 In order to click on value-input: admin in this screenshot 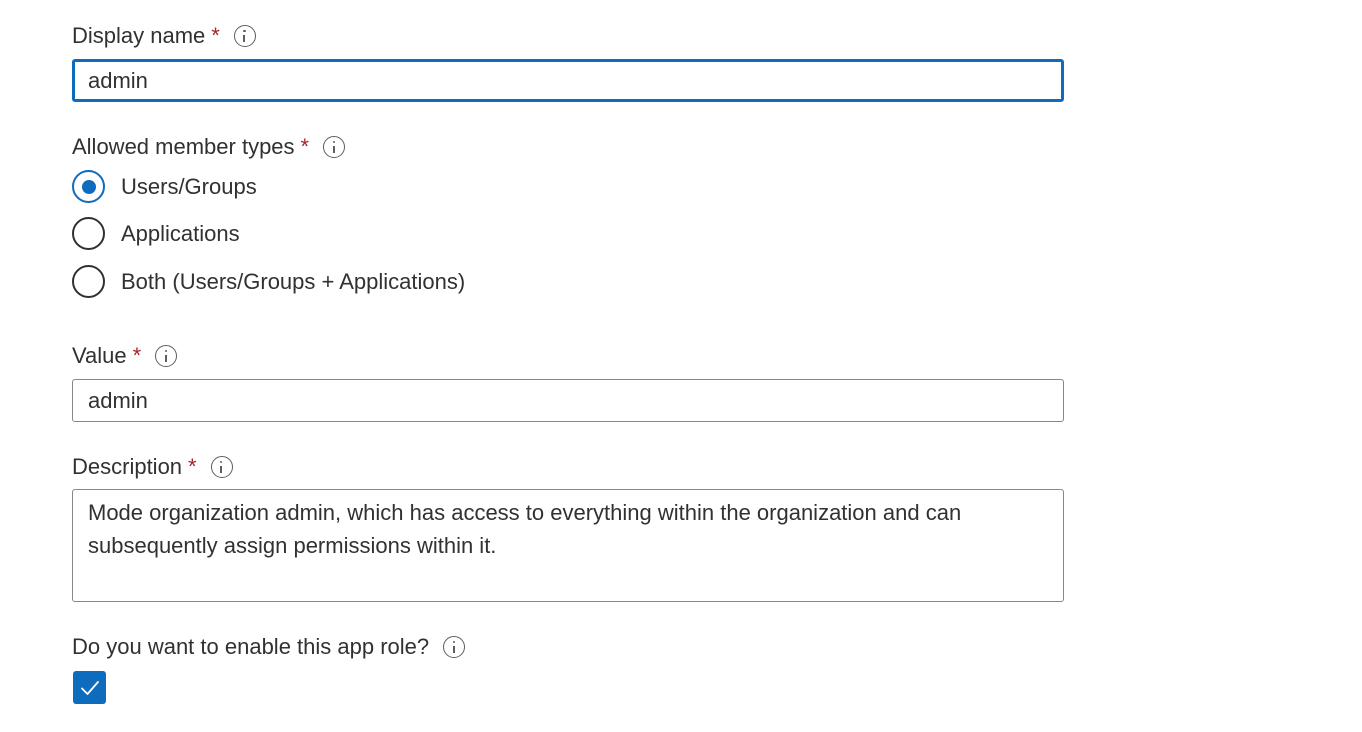, I will do `click(568, 400)`.